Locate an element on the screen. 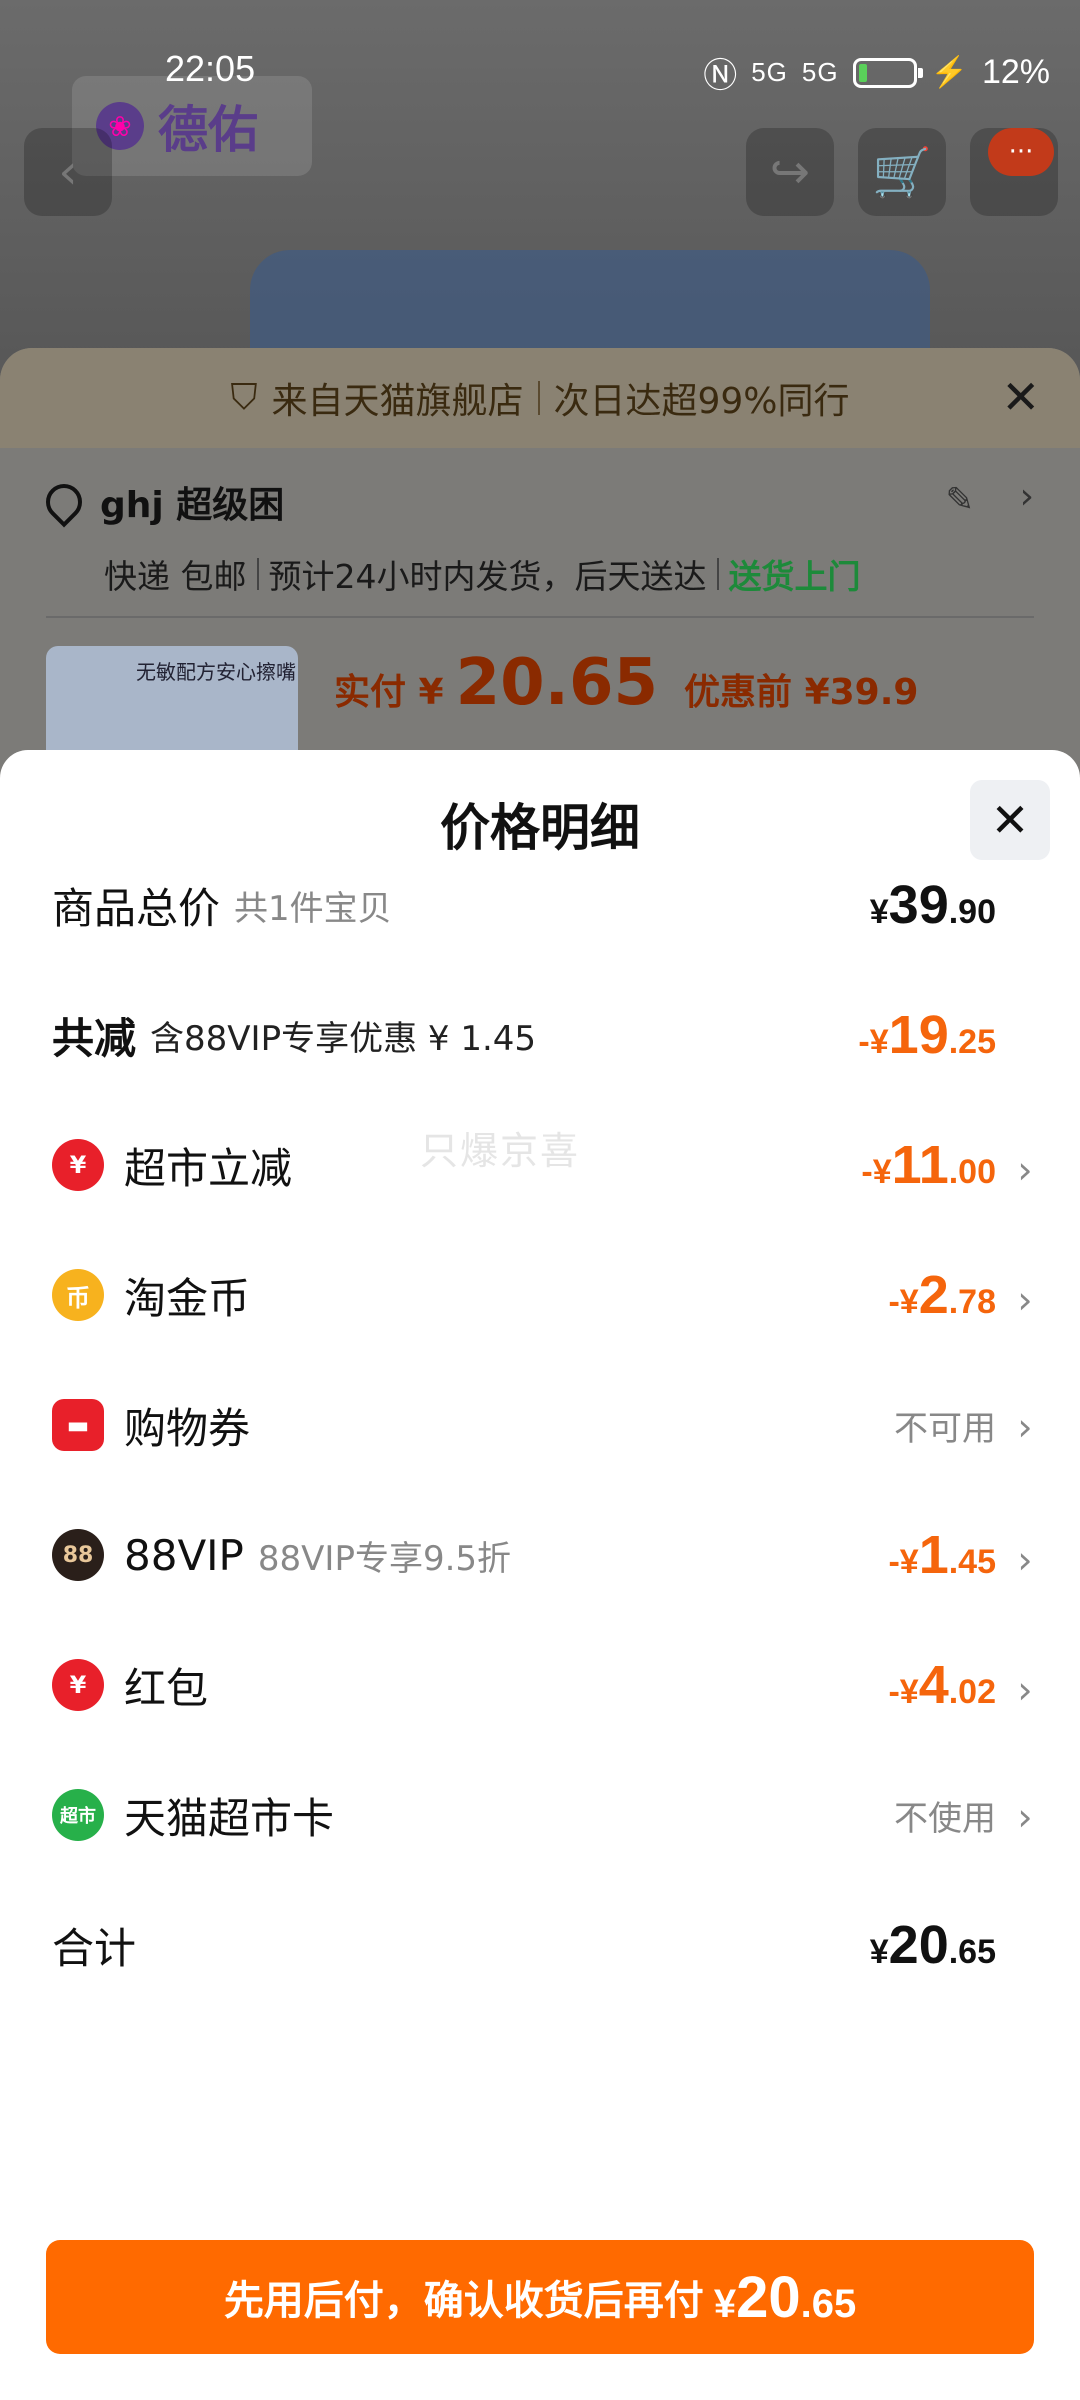  pay-amount: 20.65 is located at coordinates (557, 683).